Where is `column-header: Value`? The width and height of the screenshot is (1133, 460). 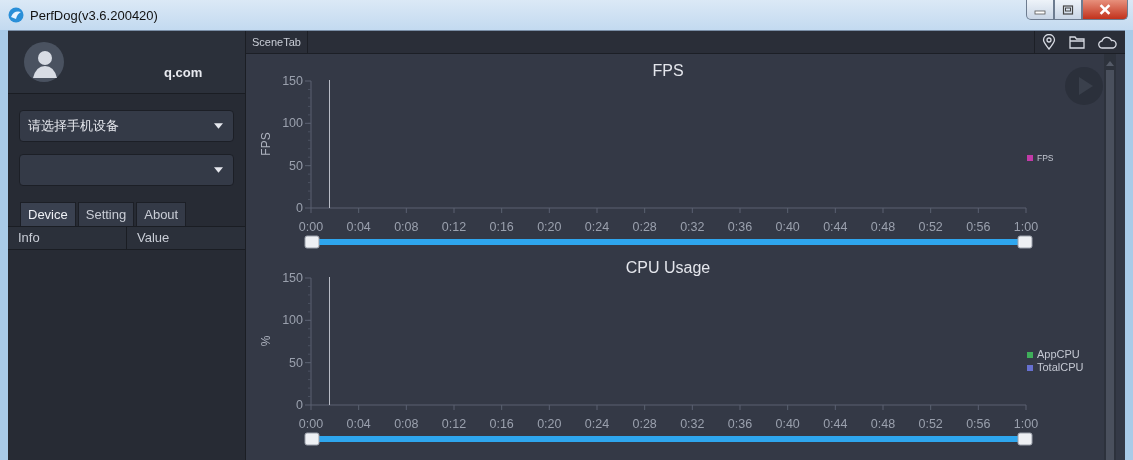
column-header: Value is located at coordinates (153, 238).